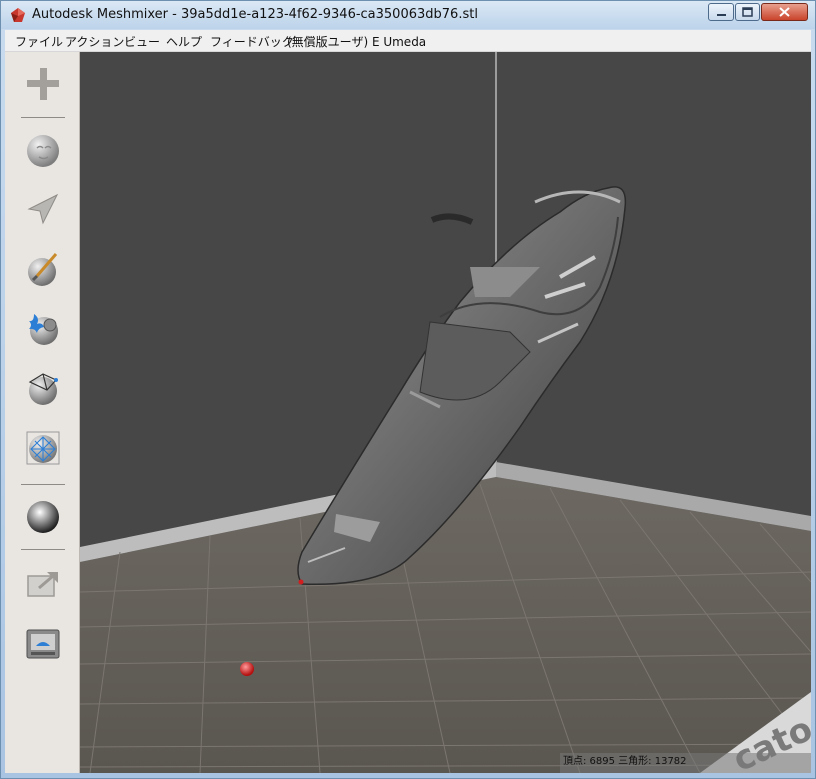 This screenshot has width=816, height=779. Describe the element at coordinates (43, 84) in the screenshot. I see `plus-icon` at that location.